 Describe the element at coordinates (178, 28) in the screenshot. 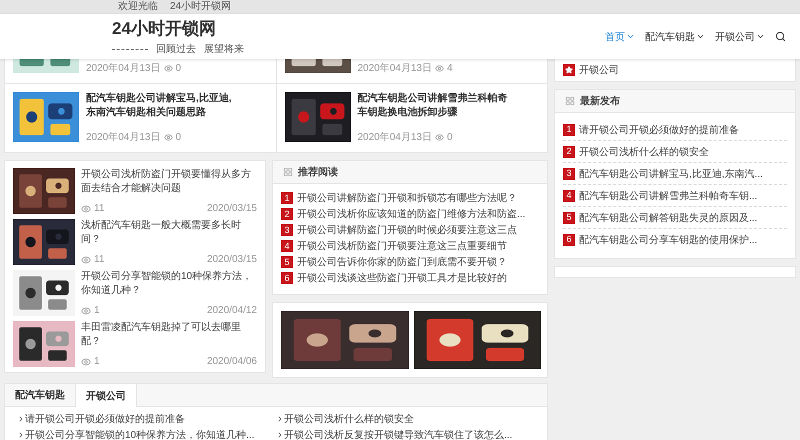

I see `site-logo: 24小时开锁网` at that location.